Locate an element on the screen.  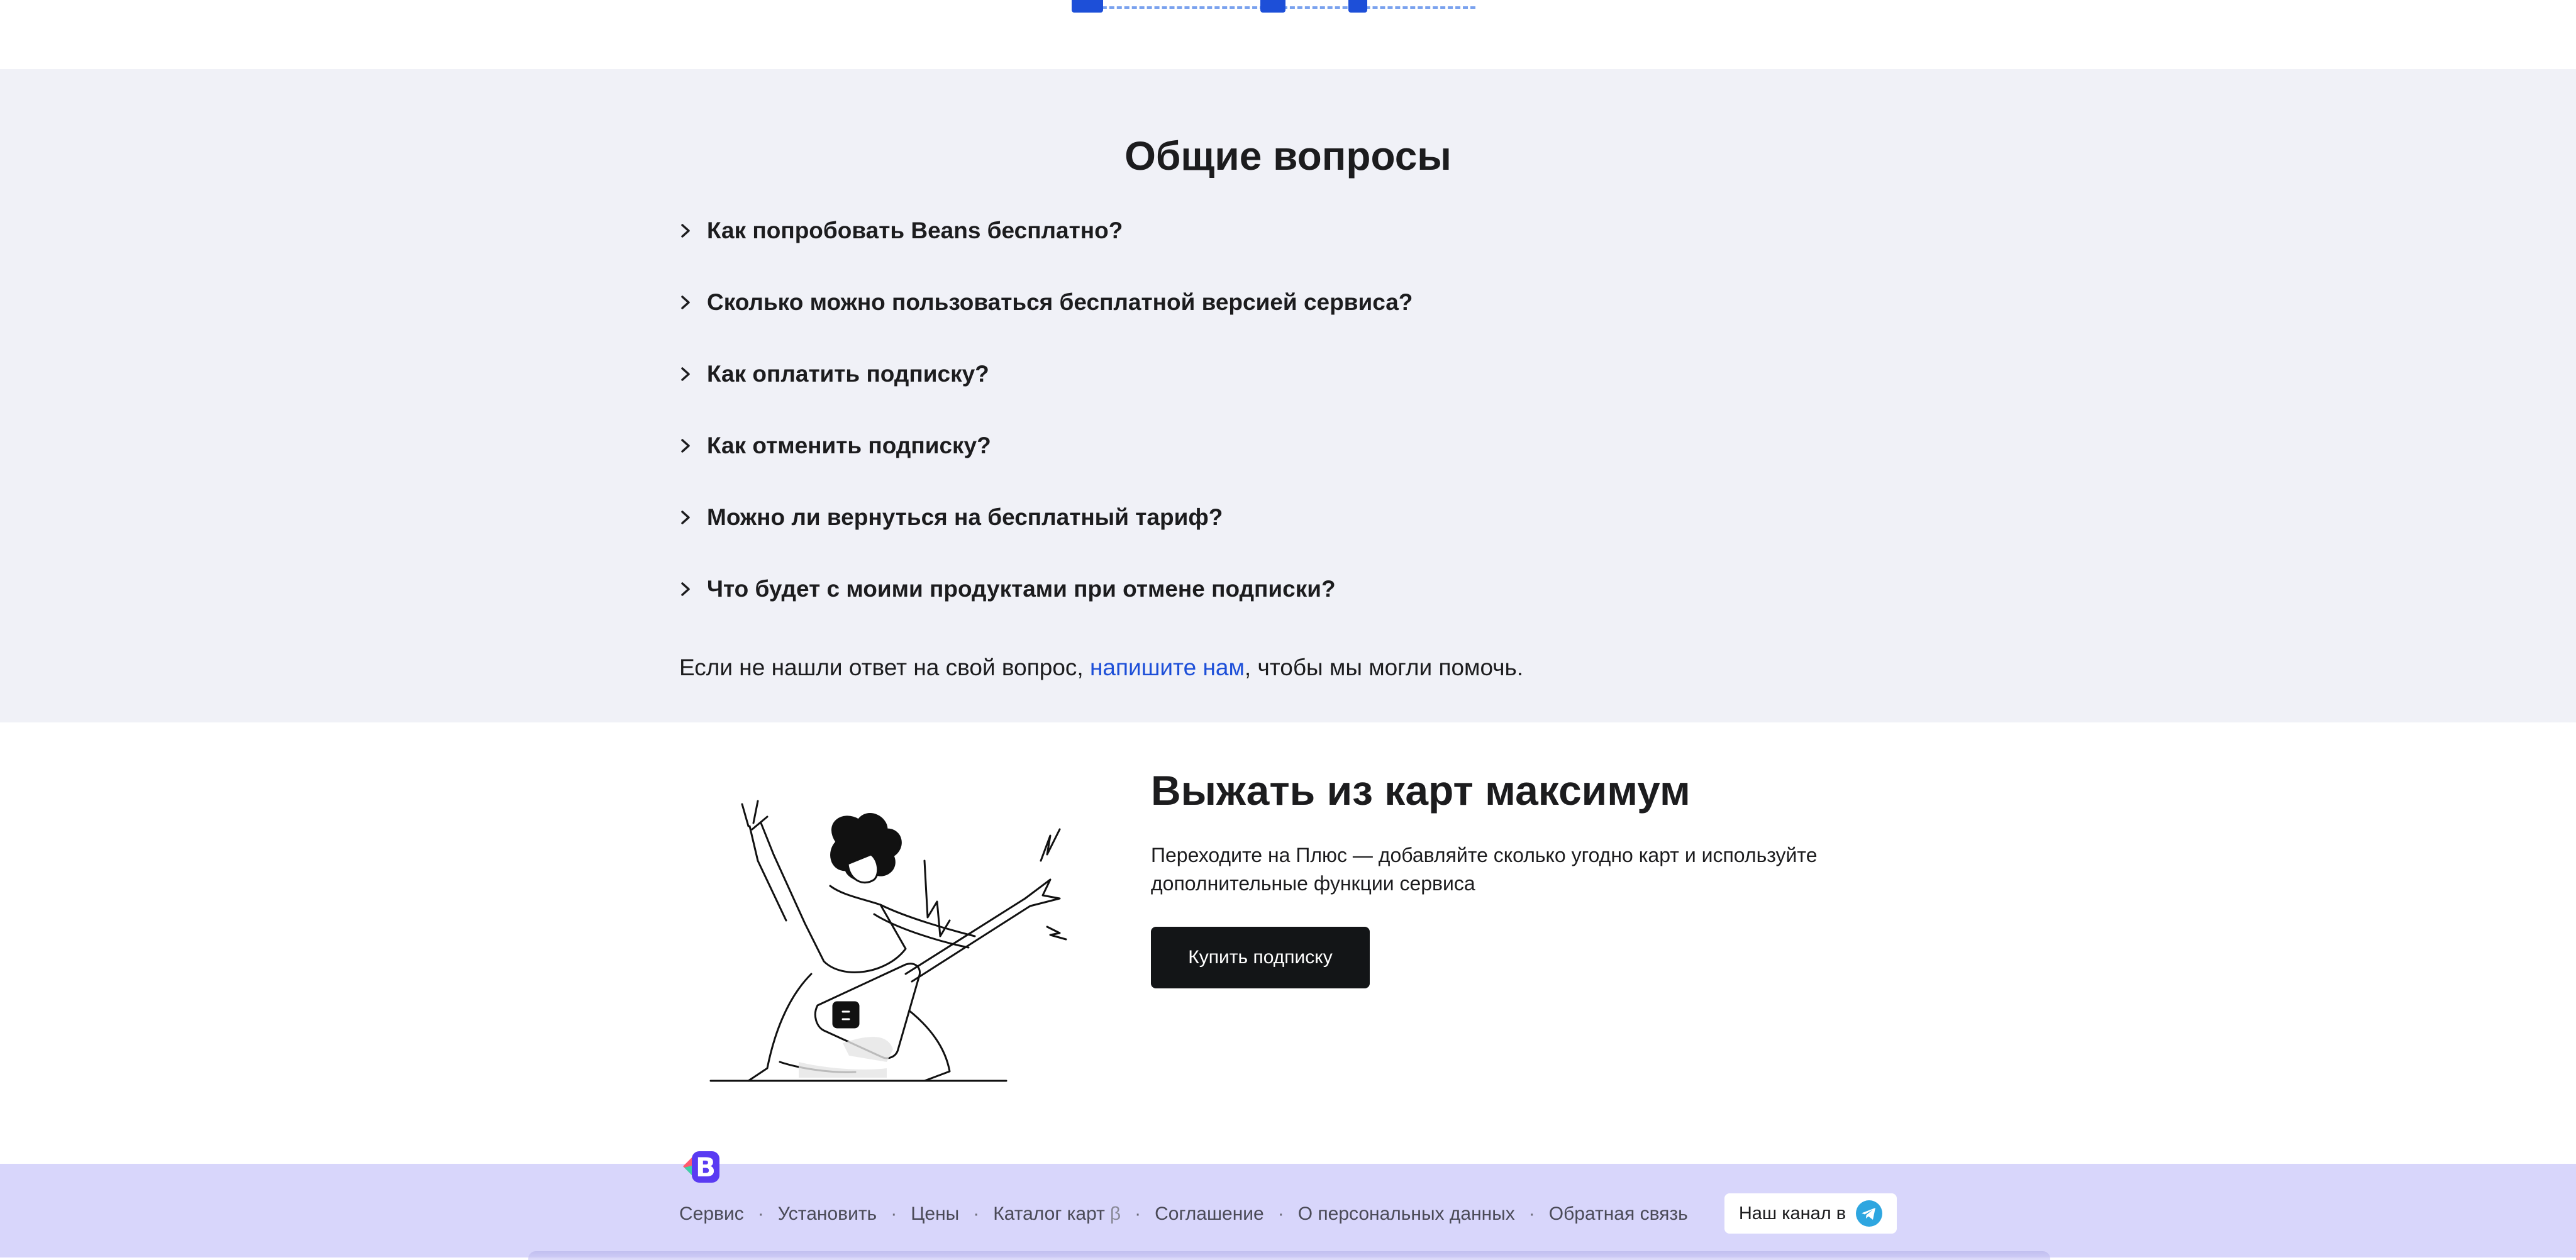
bottom-panel-edge is located at coordinates (1289, 1255).